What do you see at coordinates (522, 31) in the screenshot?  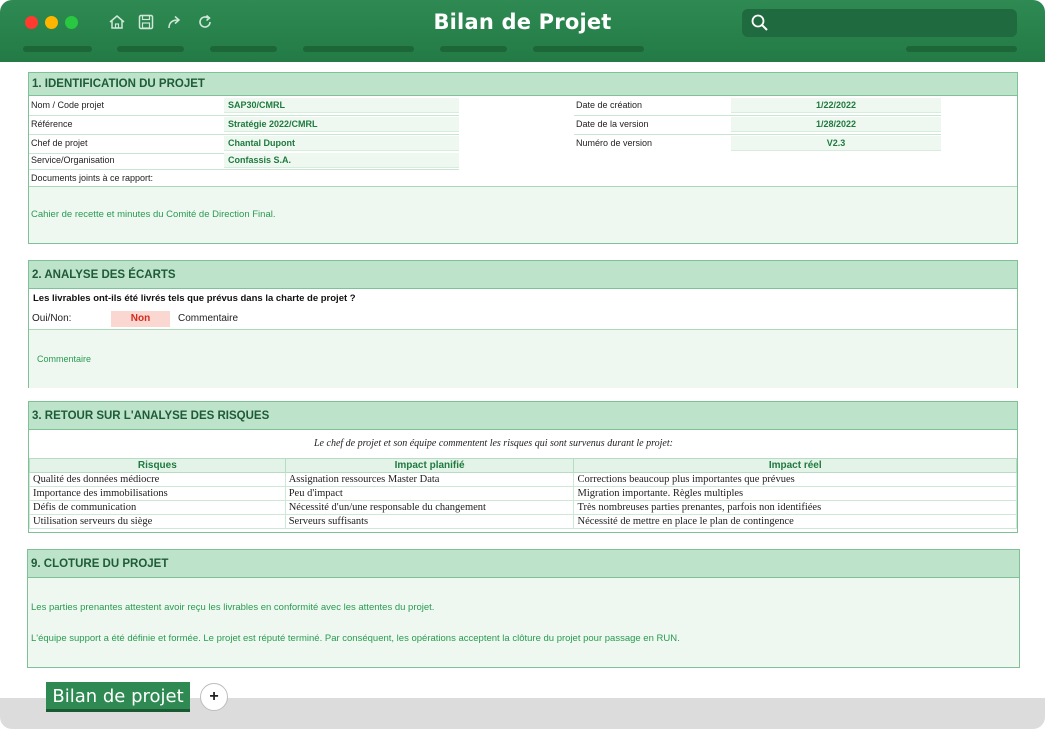 I see `title-bar: Bilan de Projet` at bounding box center [522, 31].